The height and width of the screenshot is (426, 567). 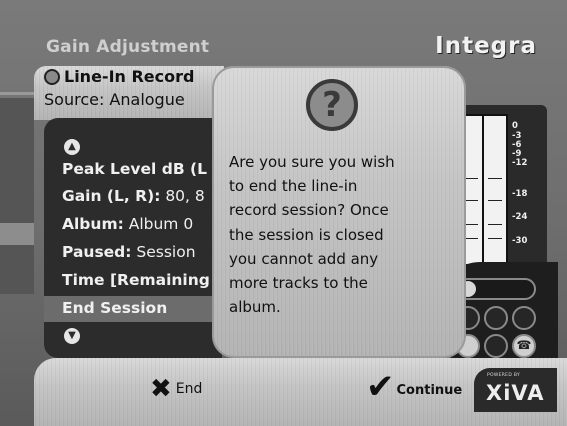 I want to click on list-item-time-remaining: Time [Remaining, so click(x=142, y=280).